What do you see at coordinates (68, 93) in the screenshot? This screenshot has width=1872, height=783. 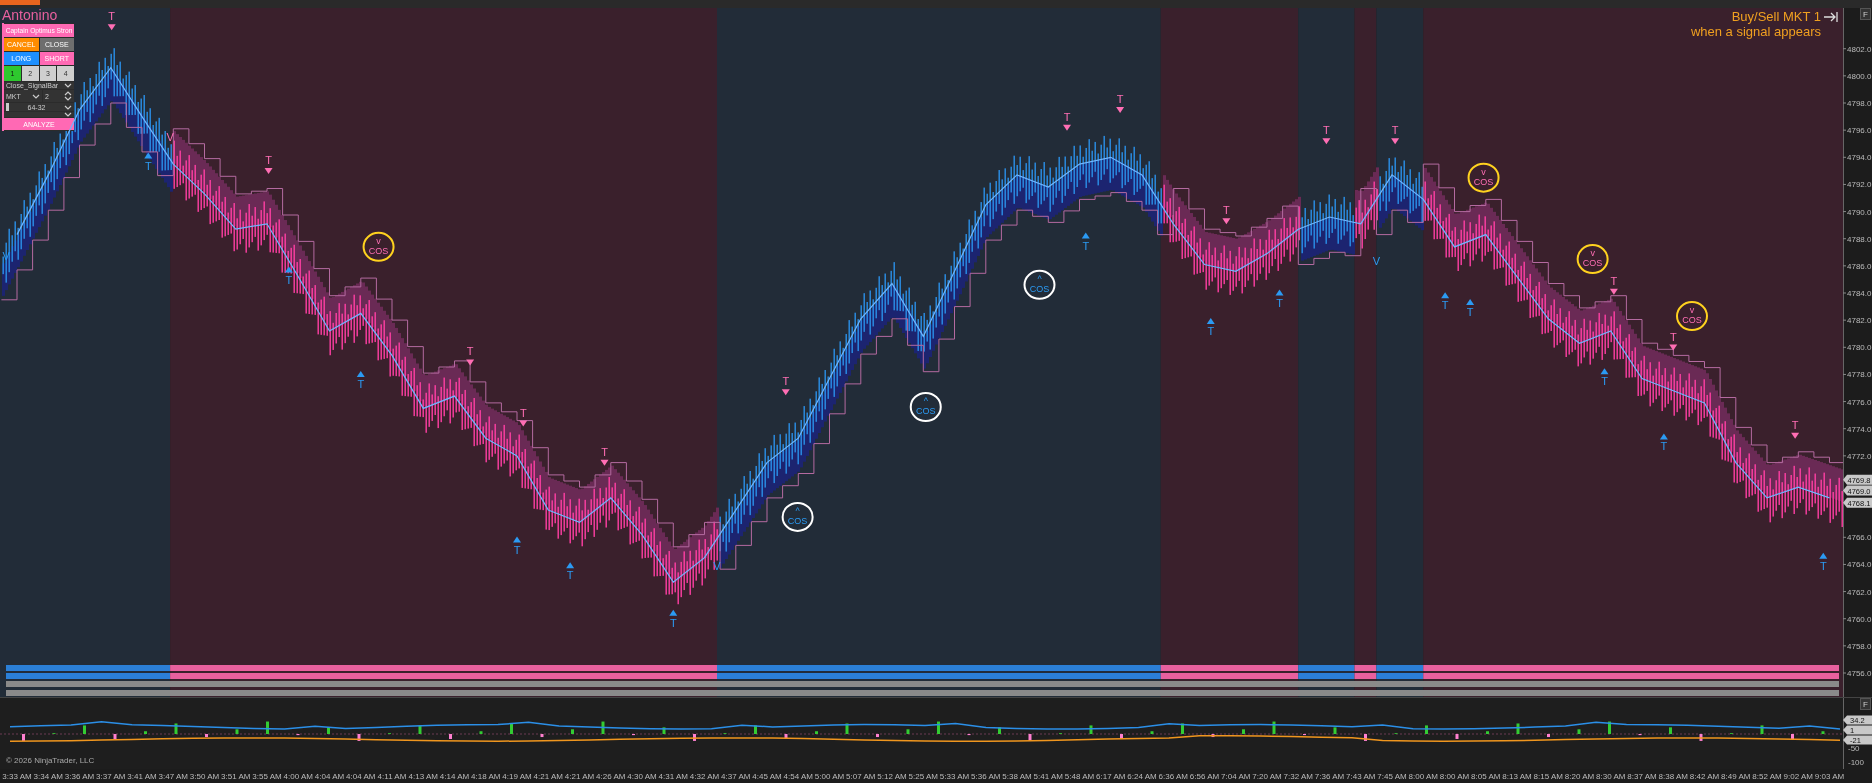 I see `chevron-up-icon` at bounding box center [68, 93].